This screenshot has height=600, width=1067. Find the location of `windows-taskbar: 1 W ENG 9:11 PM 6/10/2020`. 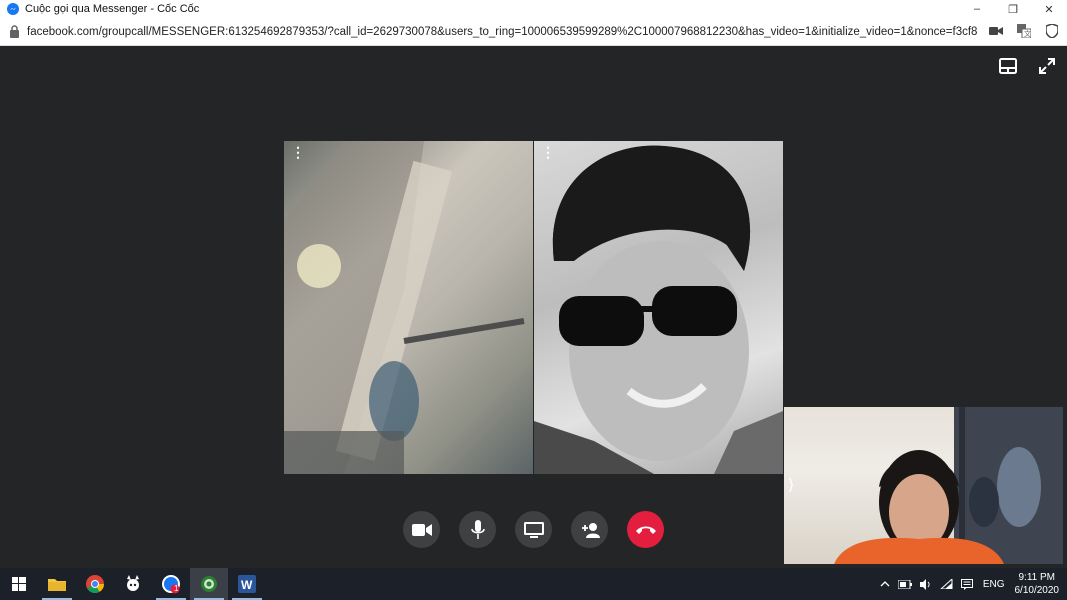

windows-taskbar: 1 W ENG 9:11 PM 6/10/2020 is located at coordinates (533, 584).